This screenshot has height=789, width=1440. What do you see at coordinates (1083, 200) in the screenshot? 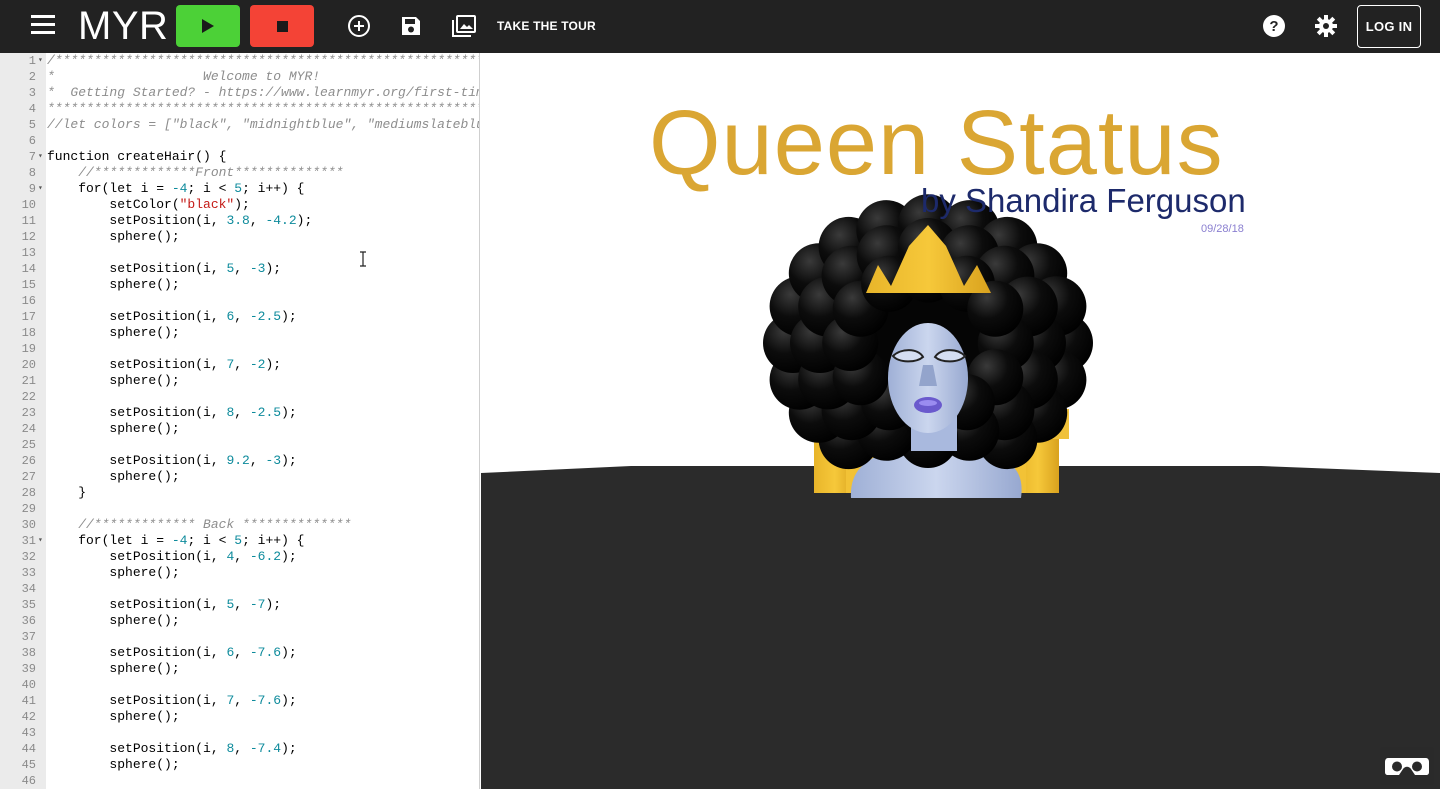
I see `scene-author: by Shandira Ferguson` at bounding box center [1083, 200].